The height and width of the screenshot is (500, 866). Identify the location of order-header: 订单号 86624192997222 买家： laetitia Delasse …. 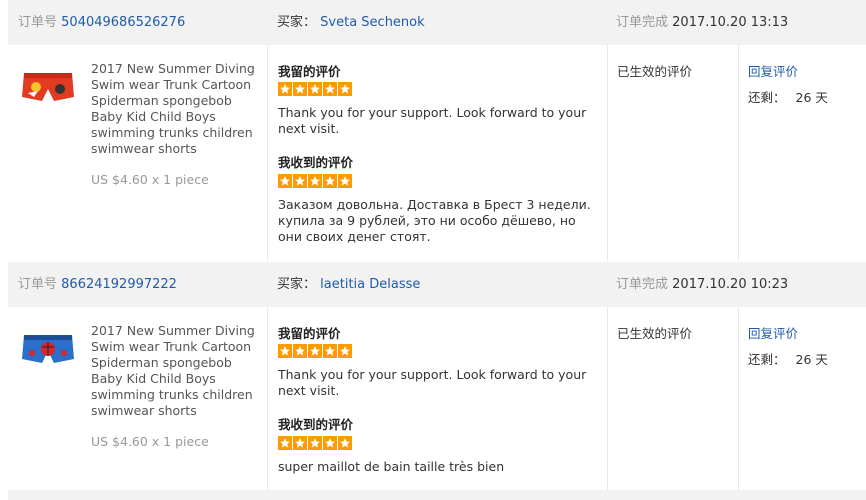
(437, 284).